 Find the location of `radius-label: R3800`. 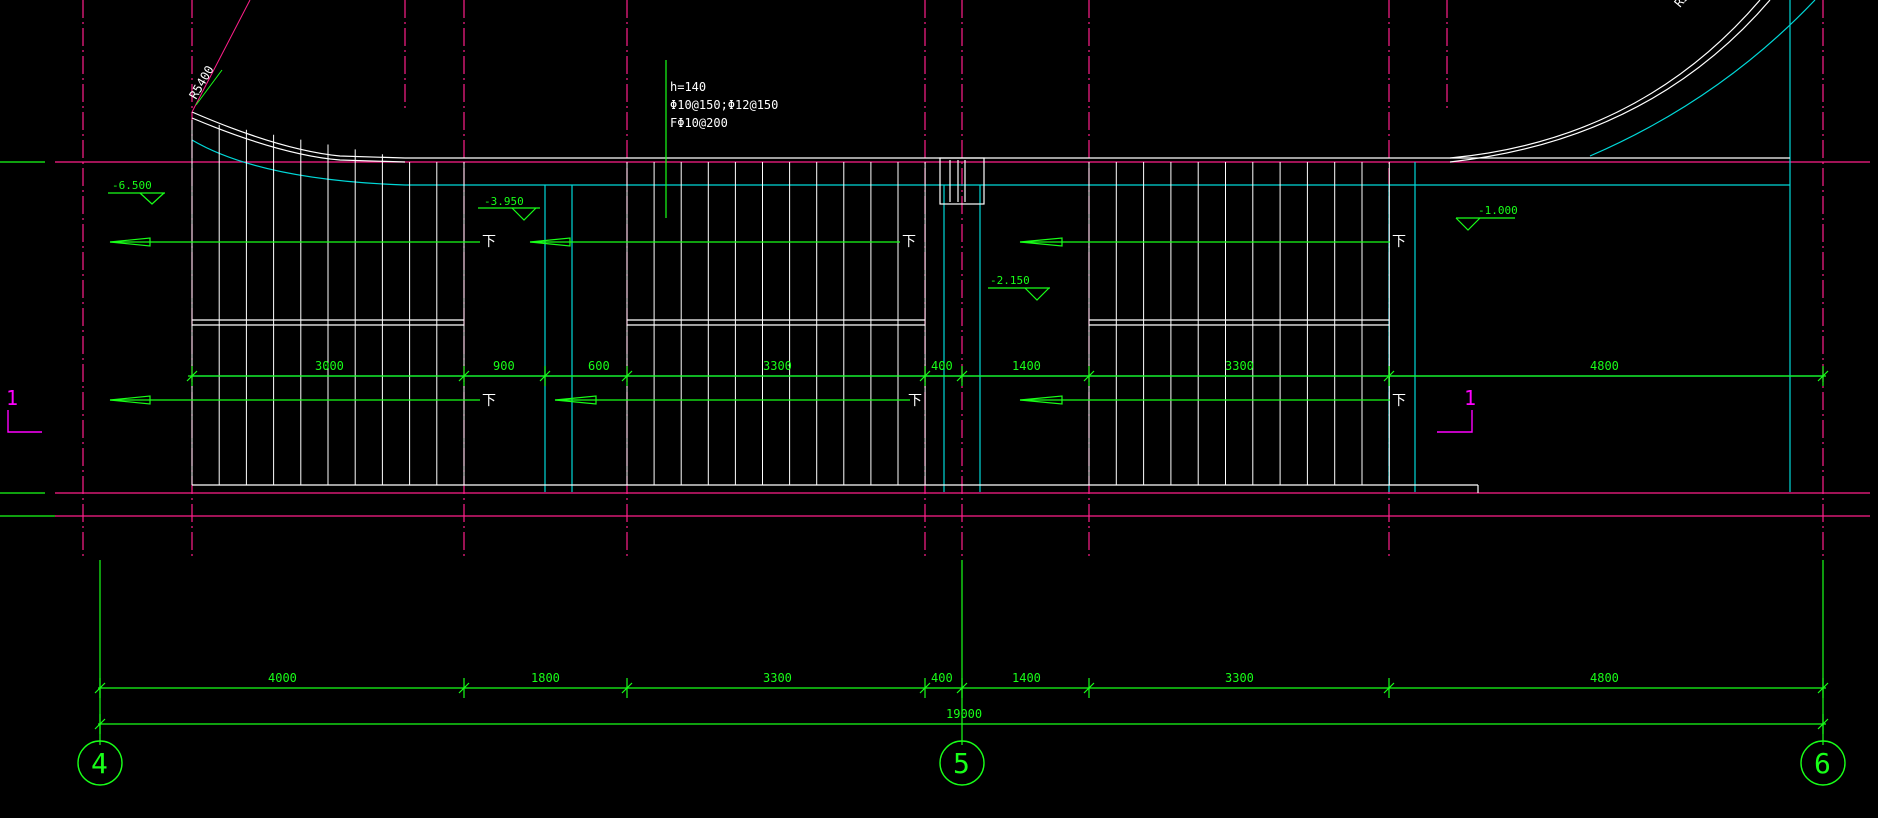

radius-label: R3800 is located at coordinates (1689, 5).